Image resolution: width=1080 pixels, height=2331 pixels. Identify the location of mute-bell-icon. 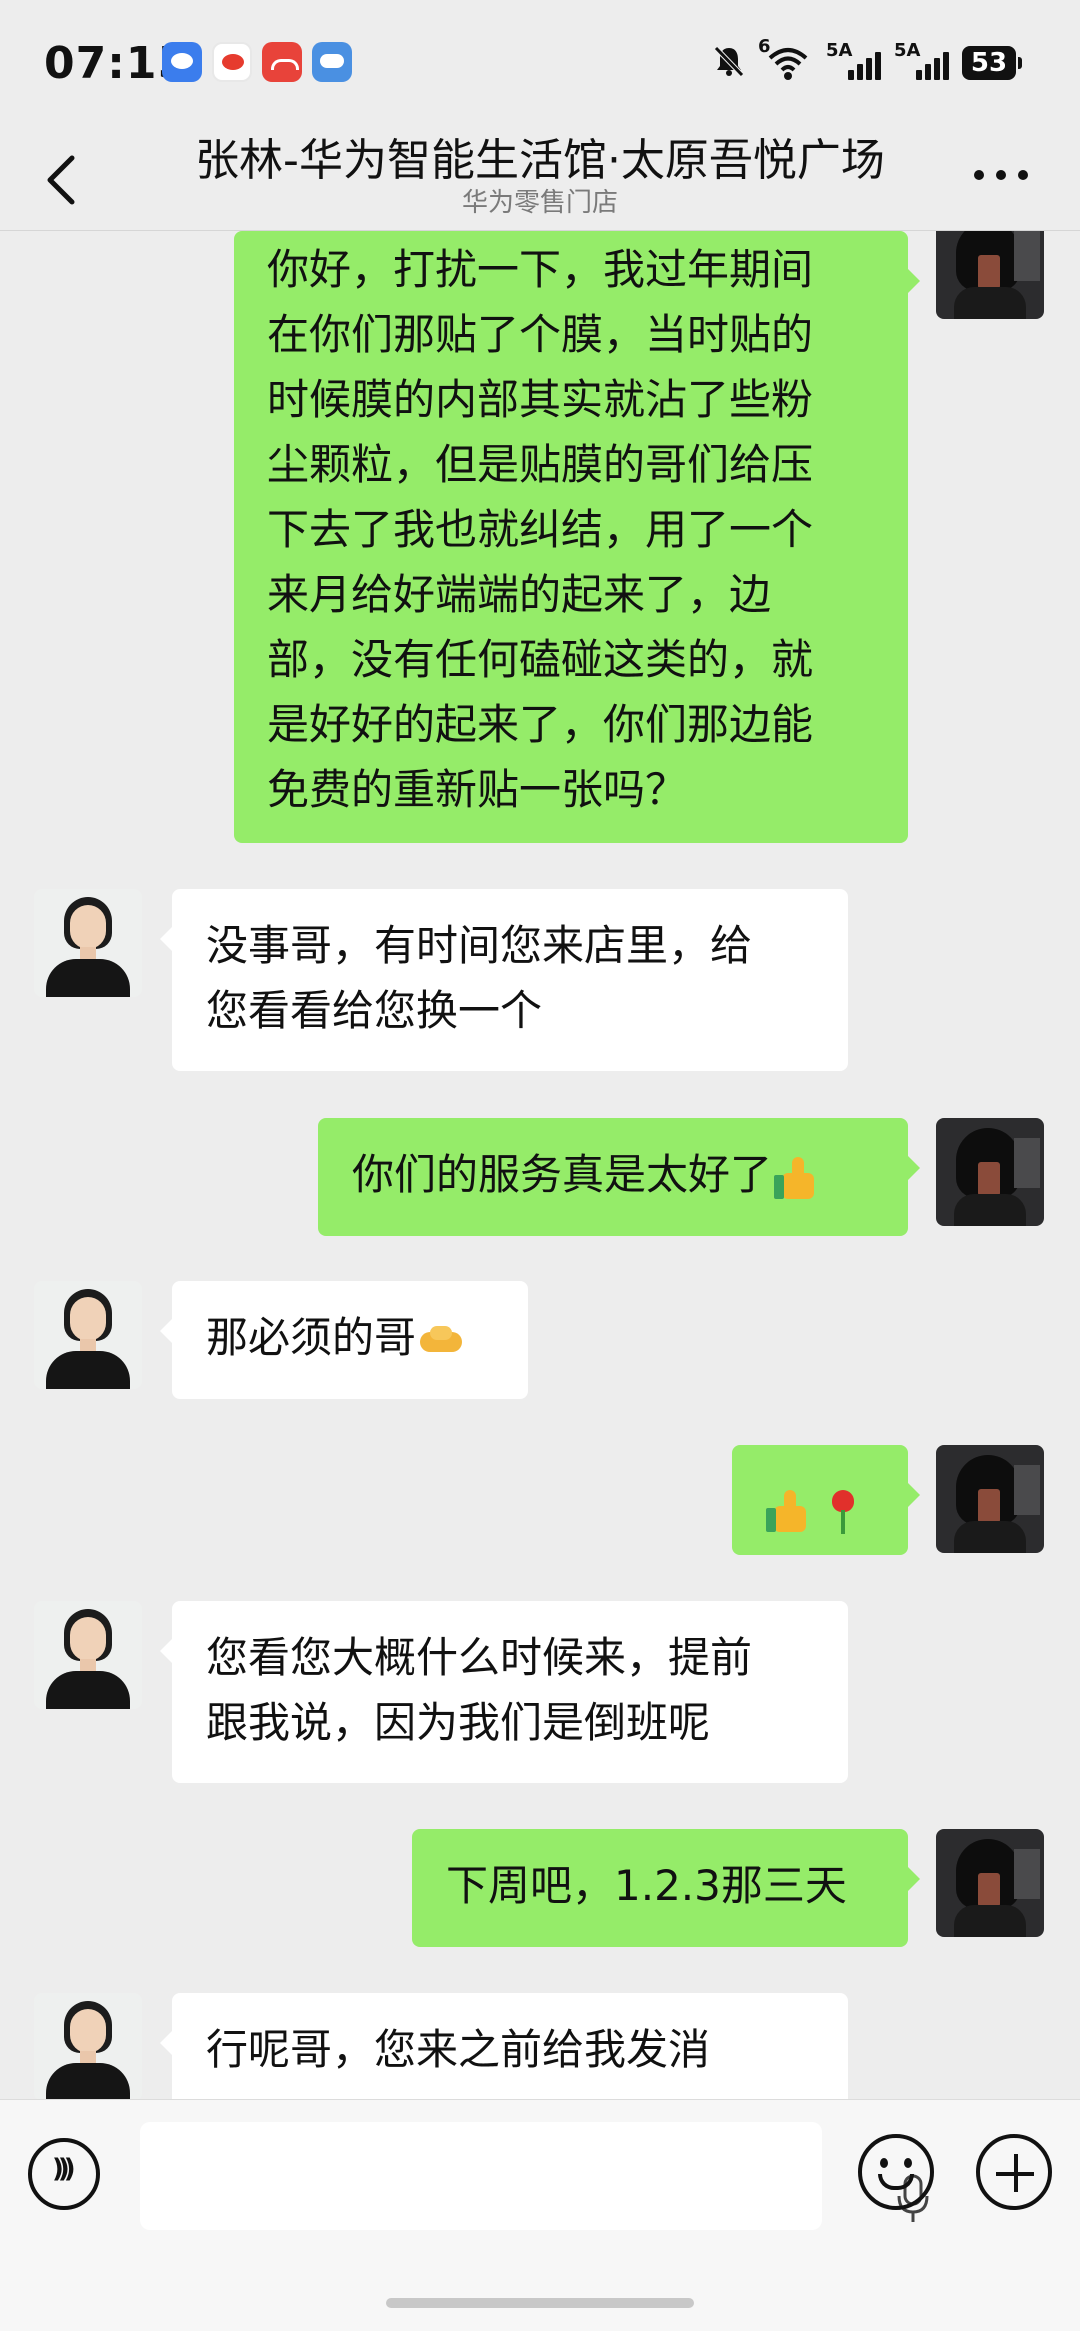
(729, 61).